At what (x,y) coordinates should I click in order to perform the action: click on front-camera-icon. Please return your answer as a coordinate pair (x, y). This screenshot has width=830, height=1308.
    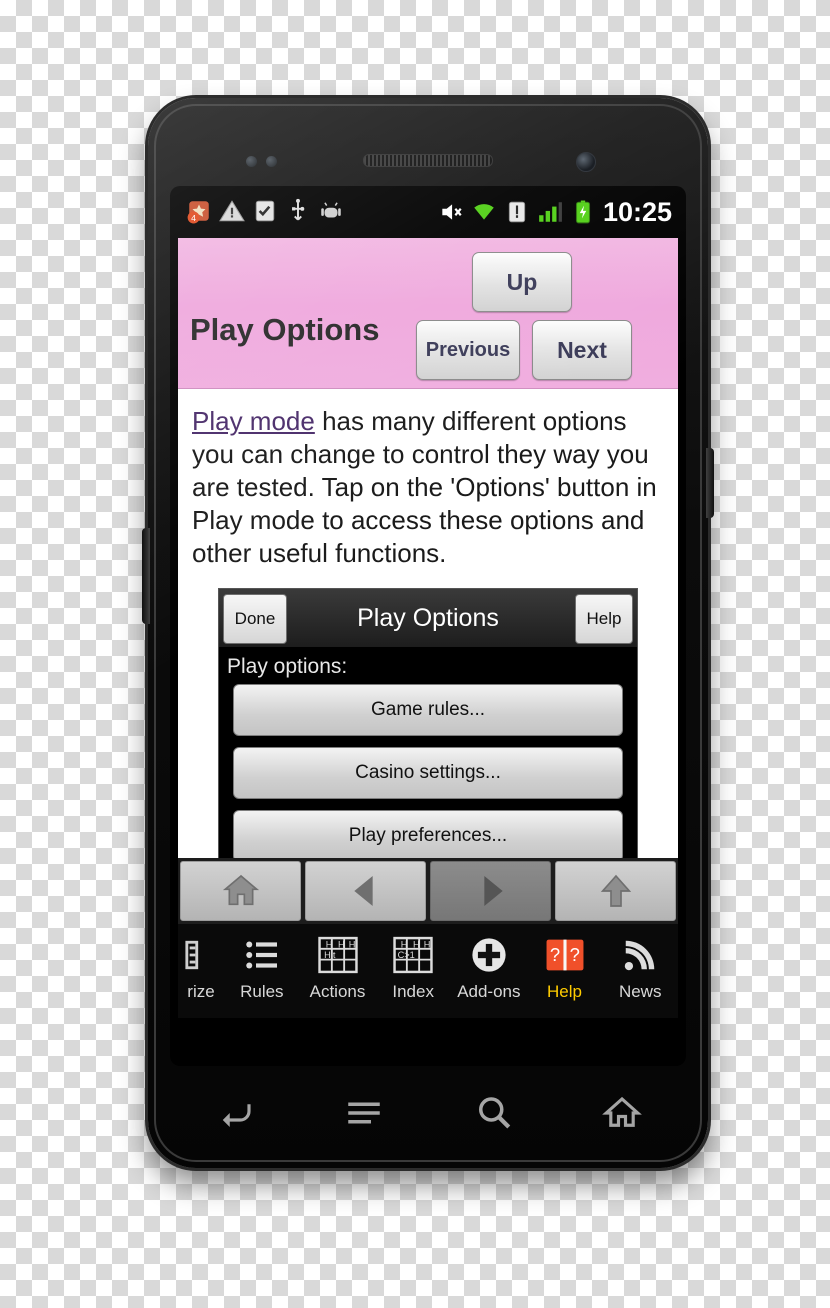
    Looking at the image, I should click on (586, 162).